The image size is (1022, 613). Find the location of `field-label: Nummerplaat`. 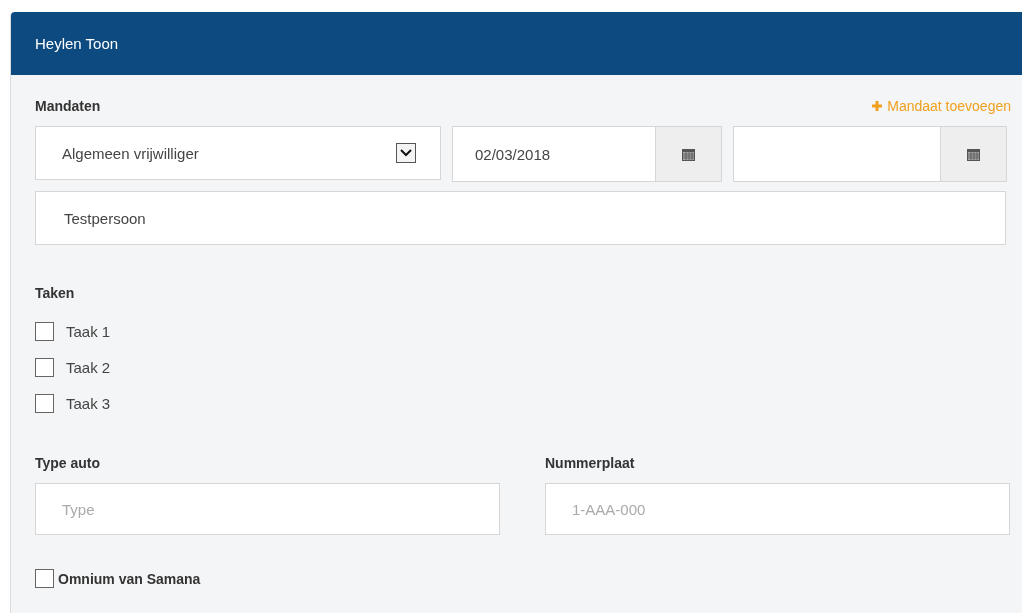

field-label: Nummerplaat is located at coordinates (590, 463).